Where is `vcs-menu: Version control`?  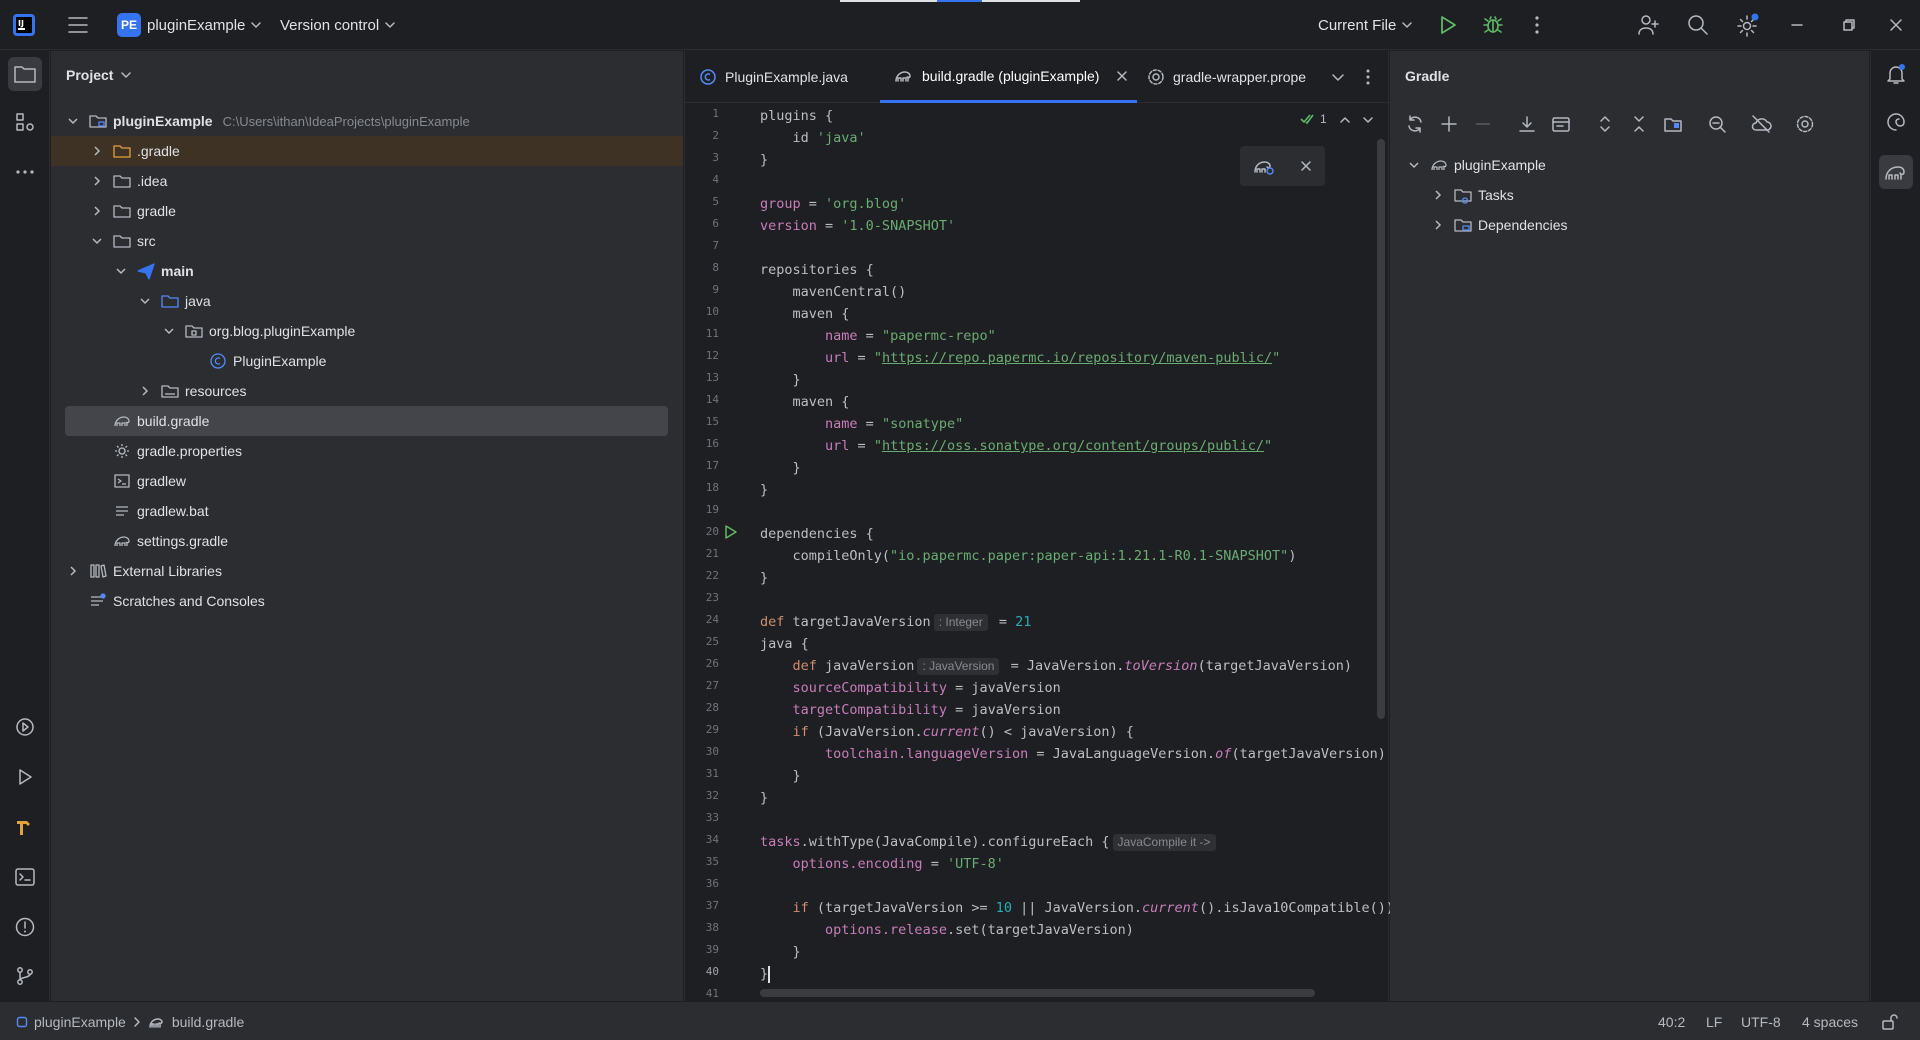 vcs-menu: Version control is located at coordinates (337, 25).